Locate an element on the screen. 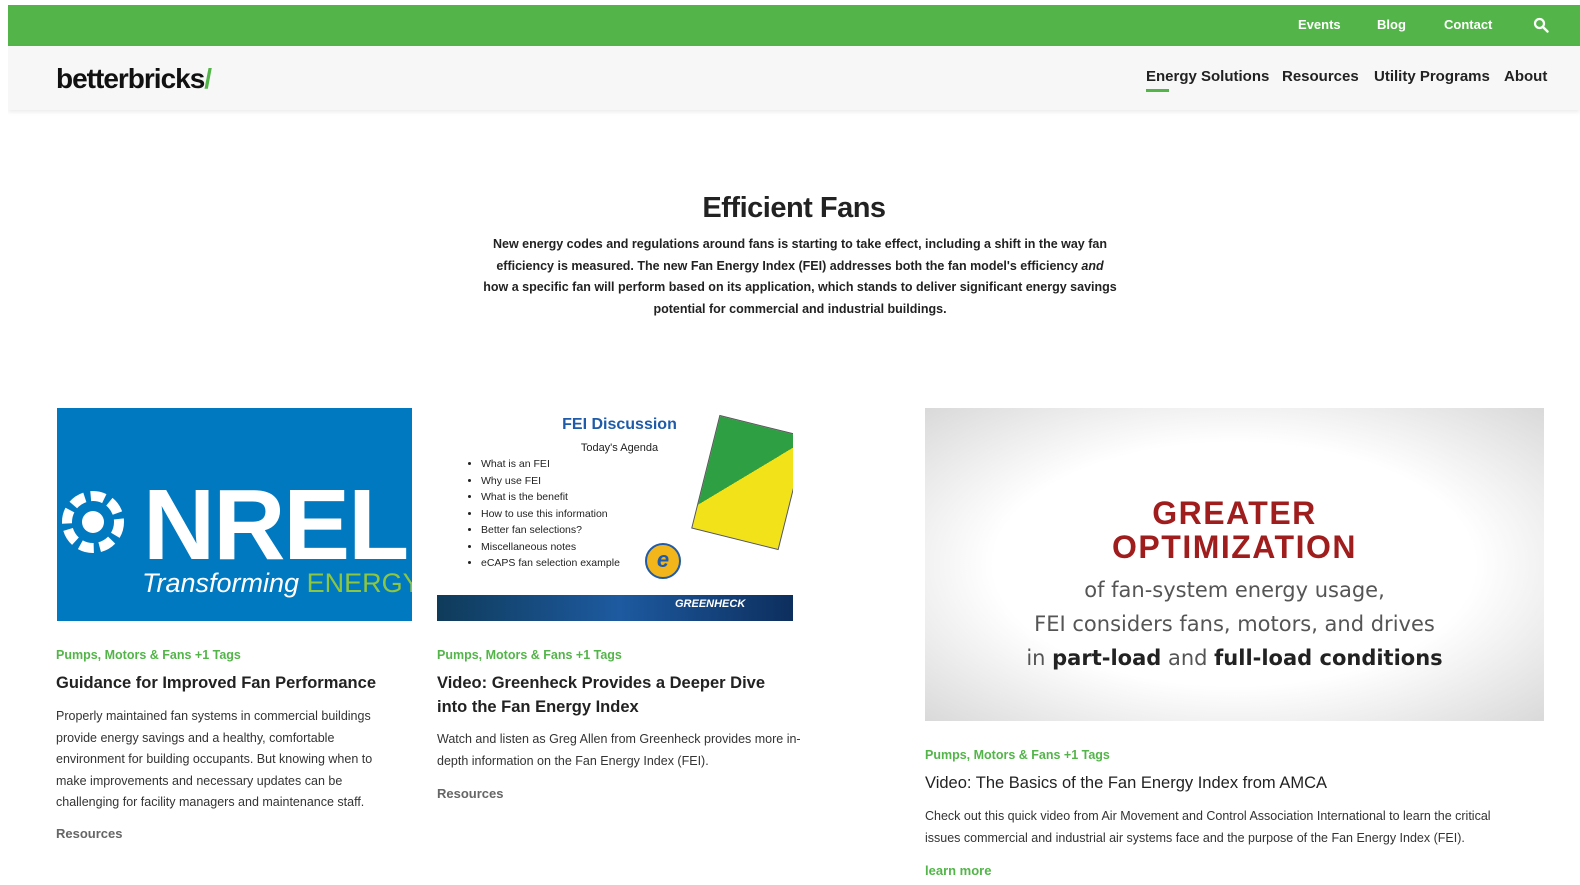 The width and height of the screenshot is (1580, 885). amca-book-image is located at coordinates (742, 482).